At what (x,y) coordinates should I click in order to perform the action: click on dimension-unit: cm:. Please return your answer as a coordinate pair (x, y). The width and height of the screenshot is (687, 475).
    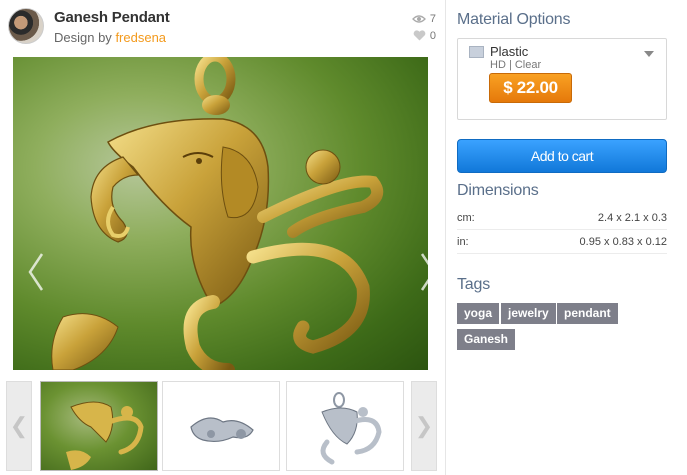
    Looking at the image, I should click on (466, 218).